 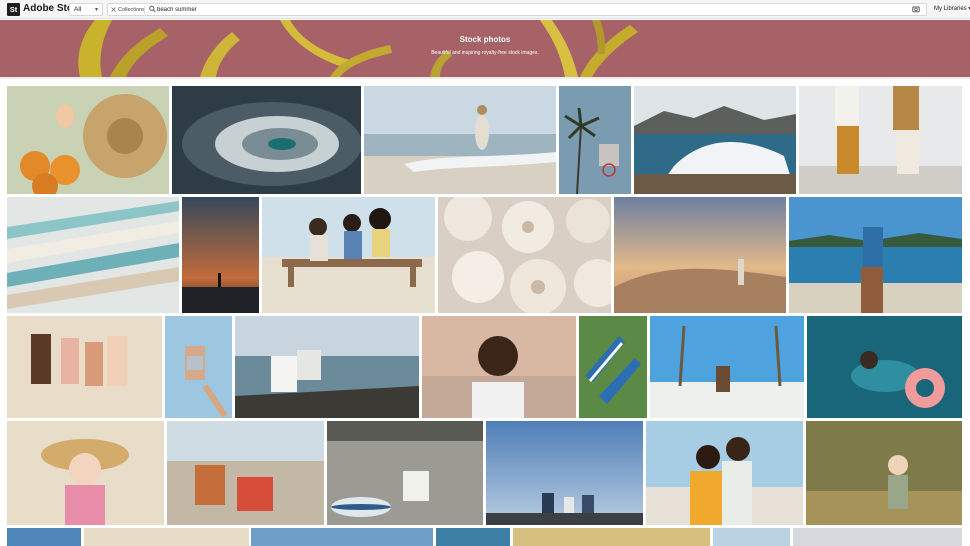 I want to click on photo-woman-float, so click(x=884, y=367).